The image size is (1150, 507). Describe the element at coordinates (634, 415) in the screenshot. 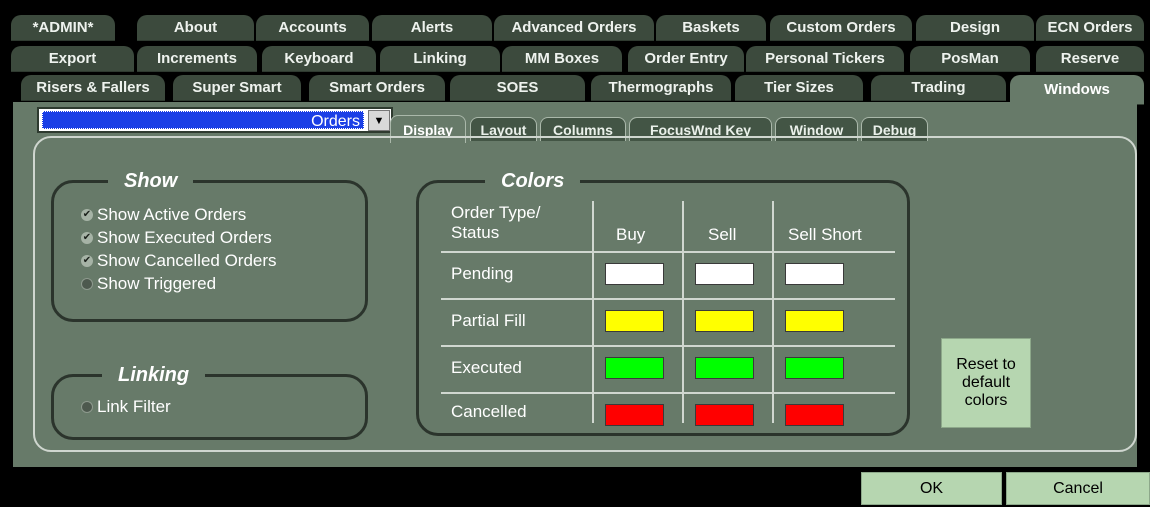

I see `color-swatch-cancelled-buy` at that location.